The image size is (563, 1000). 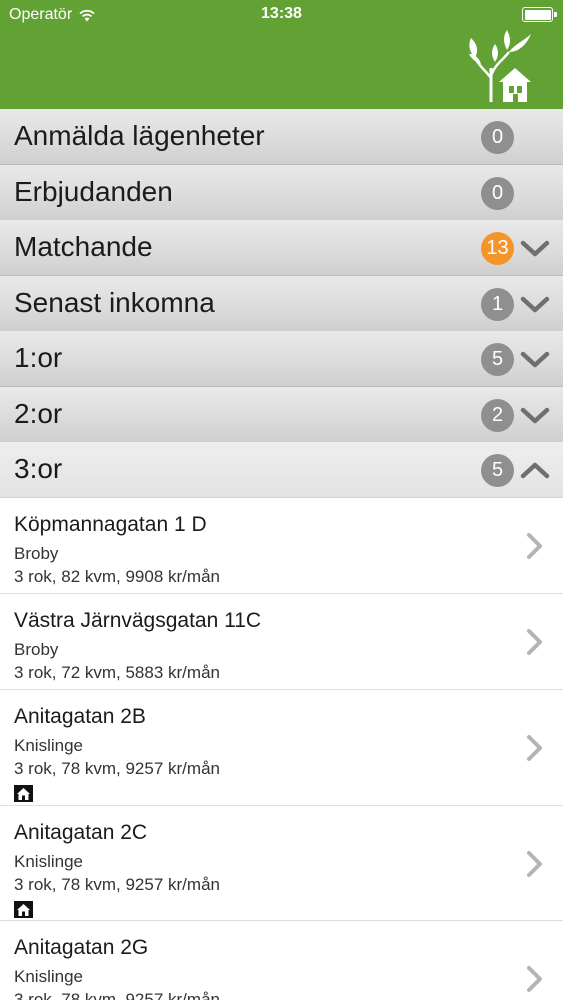 I want to click on section-title: 1:or, so click(x=38, y=357).